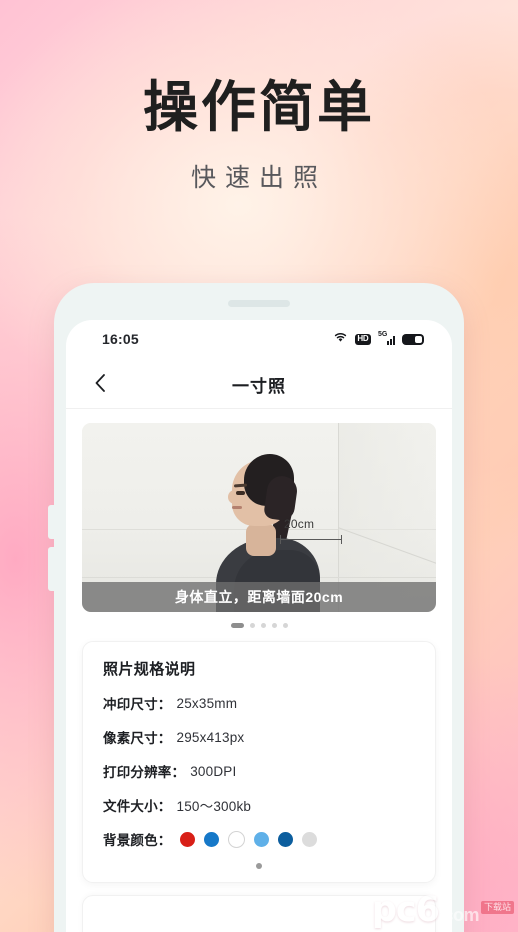 The height and width of the screenshot is (932, 518). Describe the element at coordinates (120, 339) in the screenshot. I see `status-time: 16:05` at that location.